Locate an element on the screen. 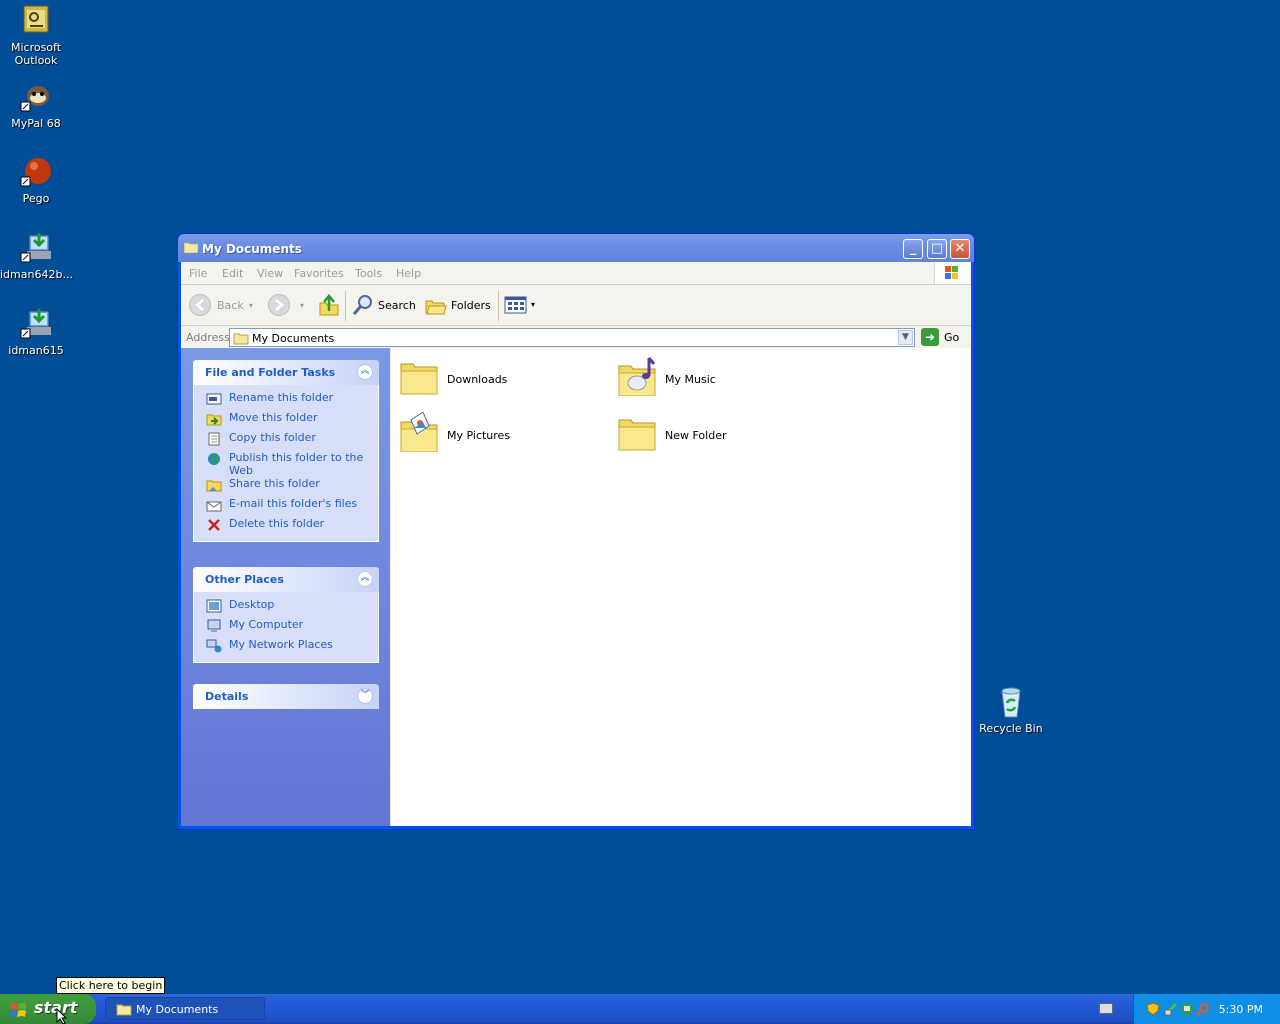 The width and height of the screenshot is (1280, 1024). folder-item-downloads: Downloads is located at coordinates (499, 380).